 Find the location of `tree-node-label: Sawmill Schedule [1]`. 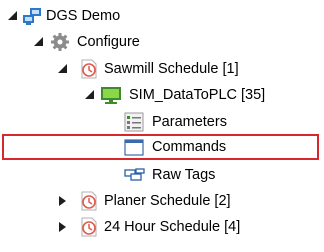

tree-node-label: Sawmill Schedule [1] is located at coordinates (171, 69).